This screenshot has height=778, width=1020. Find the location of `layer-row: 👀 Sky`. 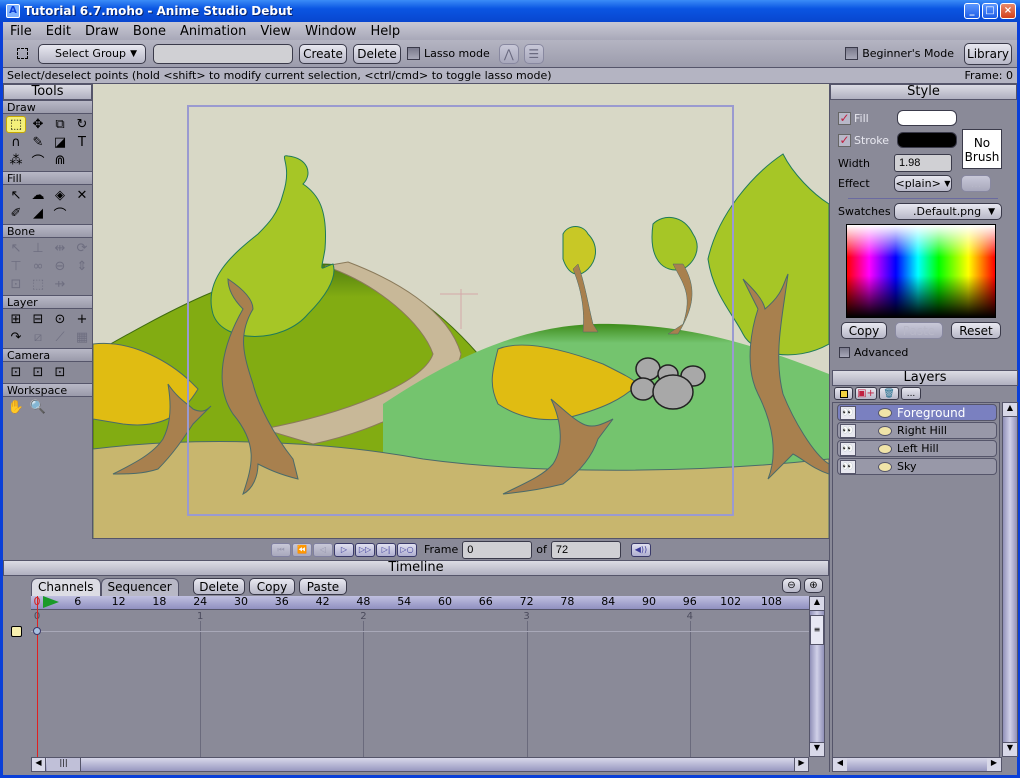

layer-row: 👀 Sky is located at coordinates (917, 466).